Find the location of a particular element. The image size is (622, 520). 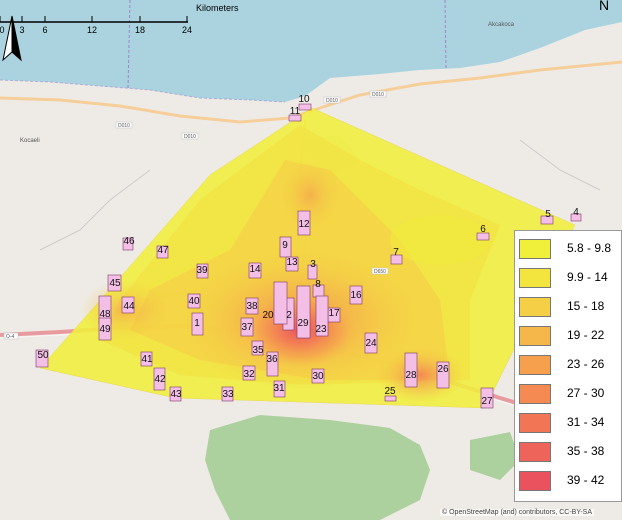

station-label: 32 is located at coordinates (249, 374).